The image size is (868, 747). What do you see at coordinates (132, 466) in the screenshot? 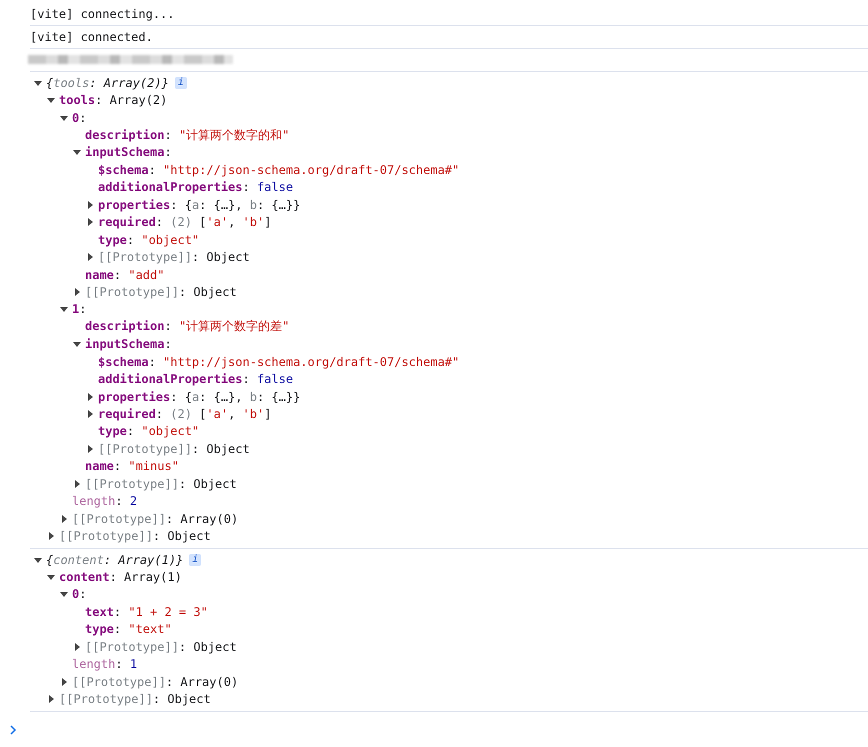
I see `property-line: name: "minus"` at bounding box center [132, 466].